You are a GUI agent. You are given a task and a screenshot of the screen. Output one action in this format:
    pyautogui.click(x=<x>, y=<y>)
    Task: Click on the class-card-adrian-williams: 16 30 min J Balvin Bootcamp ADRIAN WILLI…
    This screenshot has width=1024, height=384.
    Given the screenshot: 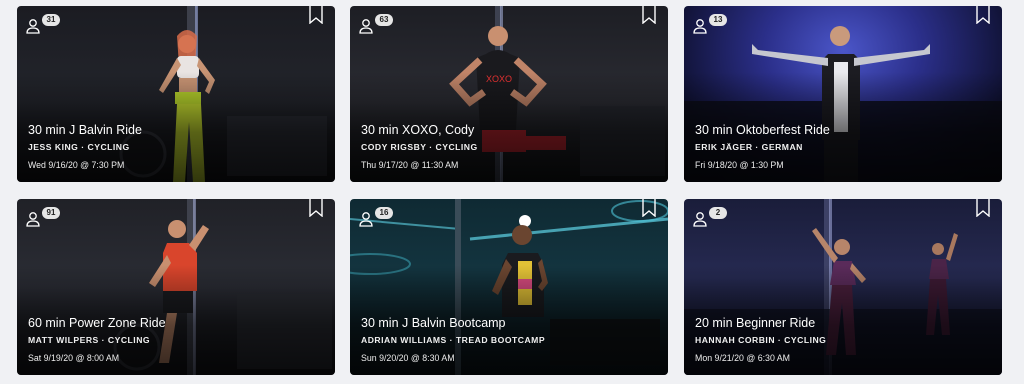 What is the action you would take?
    pyautogui.click(x=509, y=287)
    